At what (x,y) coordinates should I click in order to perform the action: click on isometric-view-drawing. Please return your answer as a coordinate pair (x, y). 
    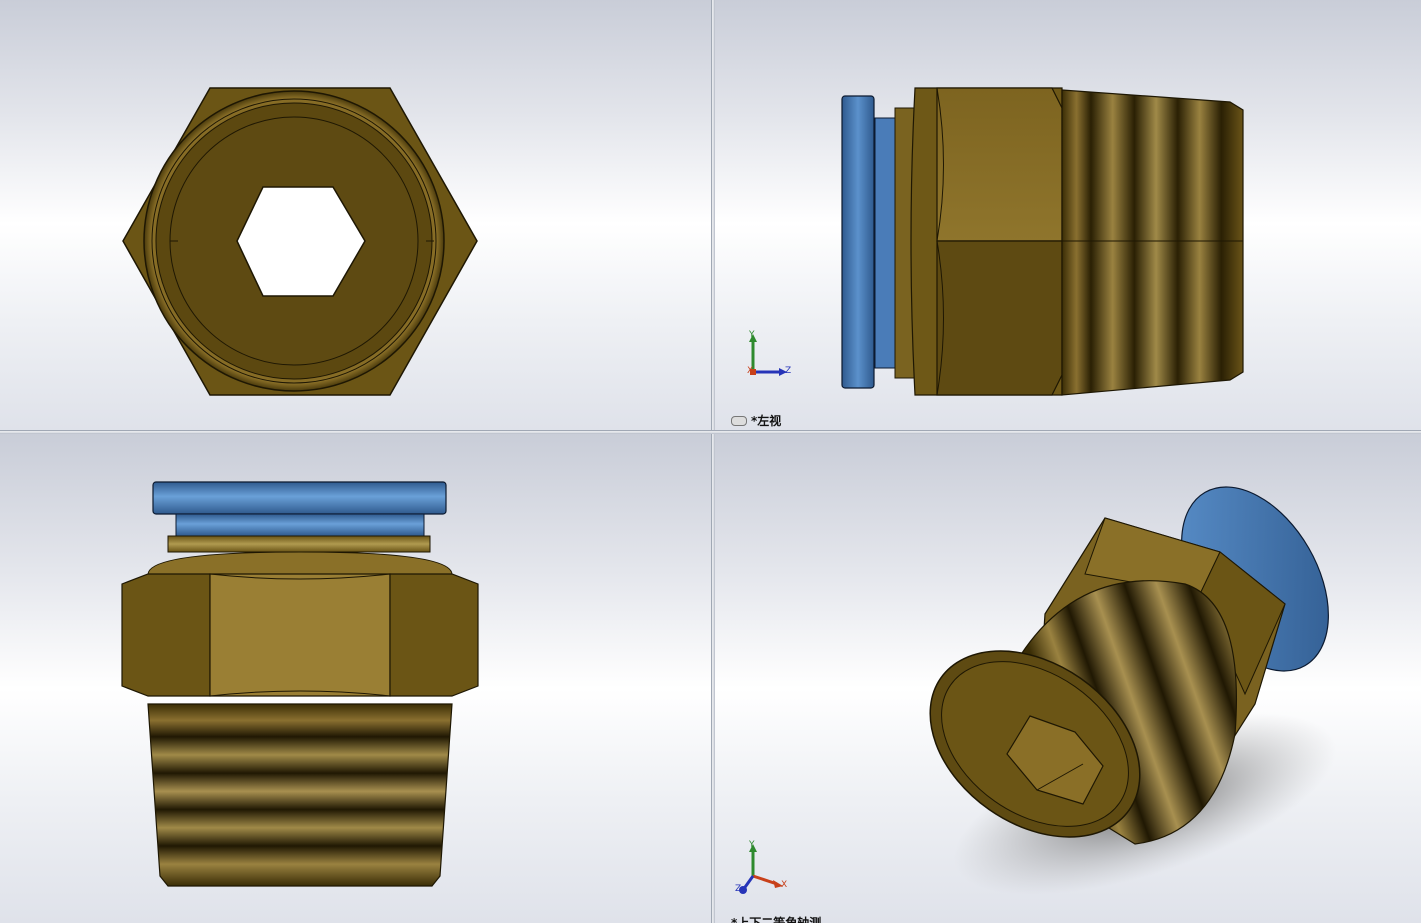
    Looking at the image, I should click on (1133, 690).